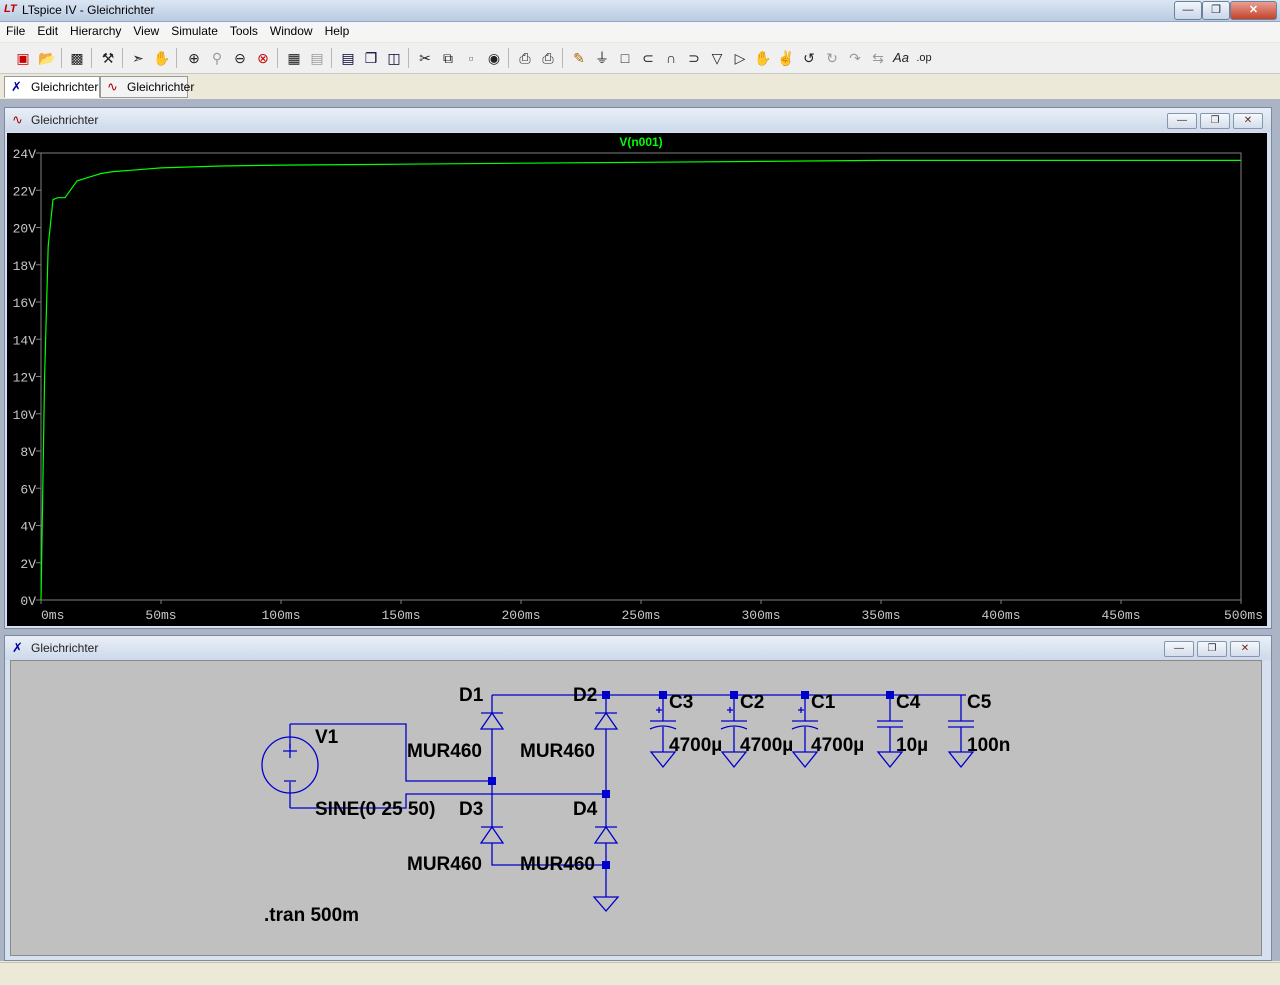  What do you see at coordinates (444, 864) in the screenshot?
I see `d3-model-label: MUR460` at bounding box center [444, 864].